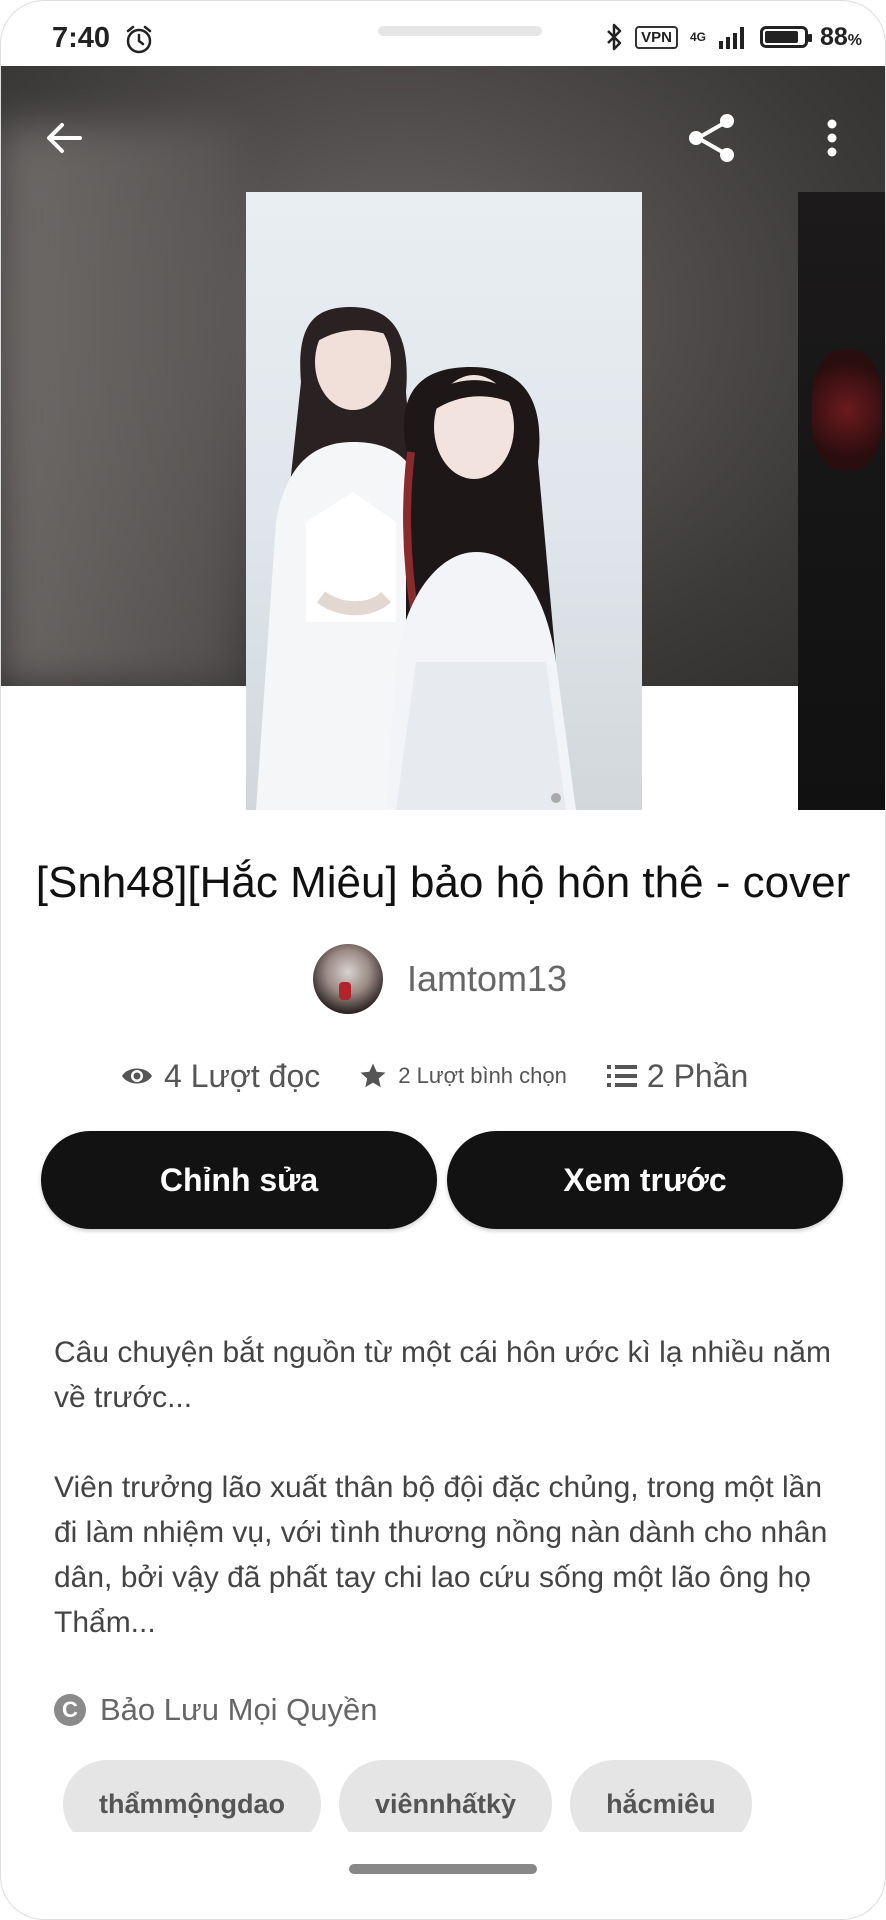  I want to click on more-options-button, so click(832, 138).